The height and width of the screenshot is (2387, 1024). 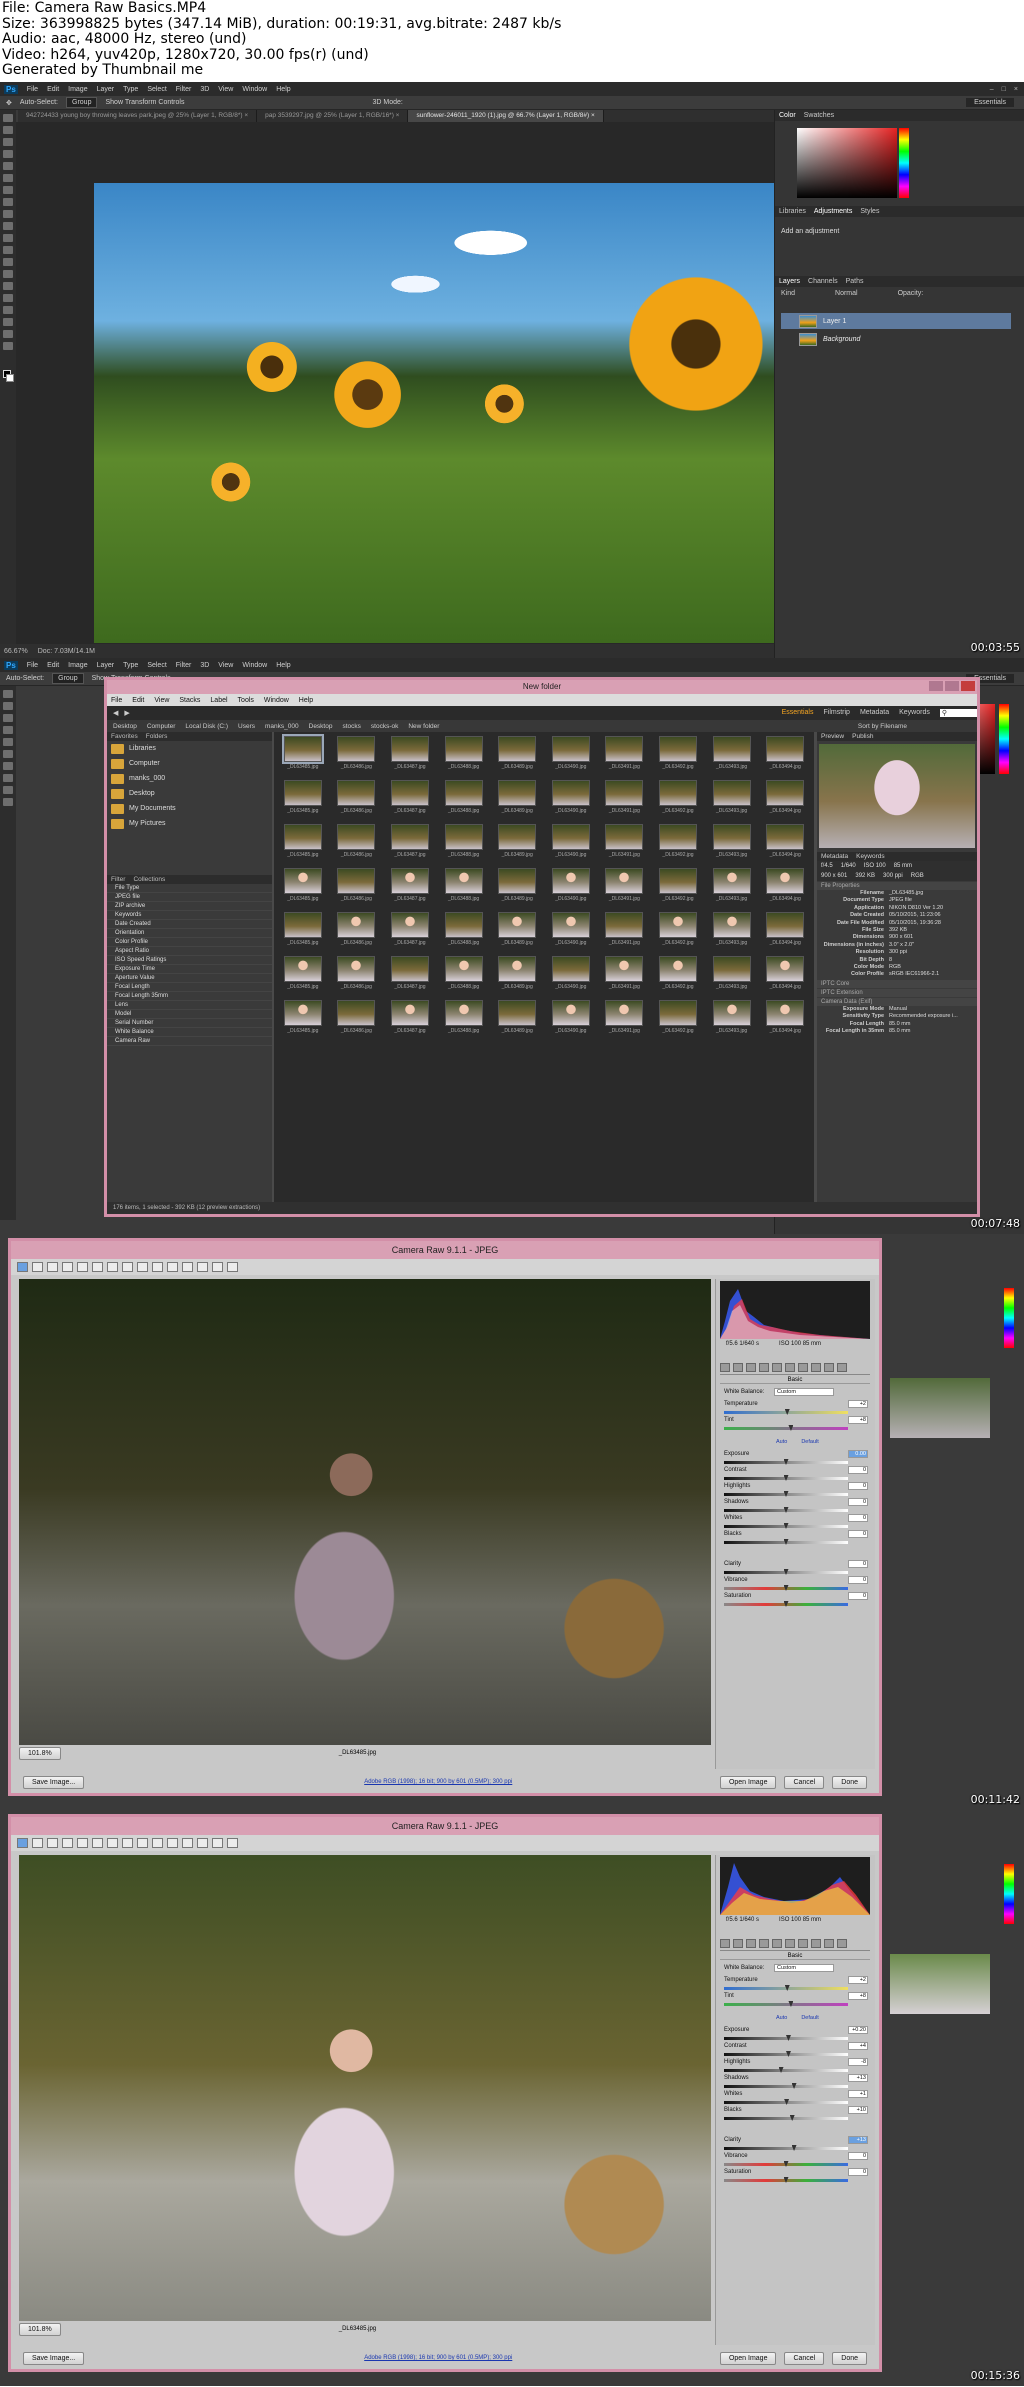 I want to click on workspace-filmstrip: Filmstrip, so click(x=836, y=713).